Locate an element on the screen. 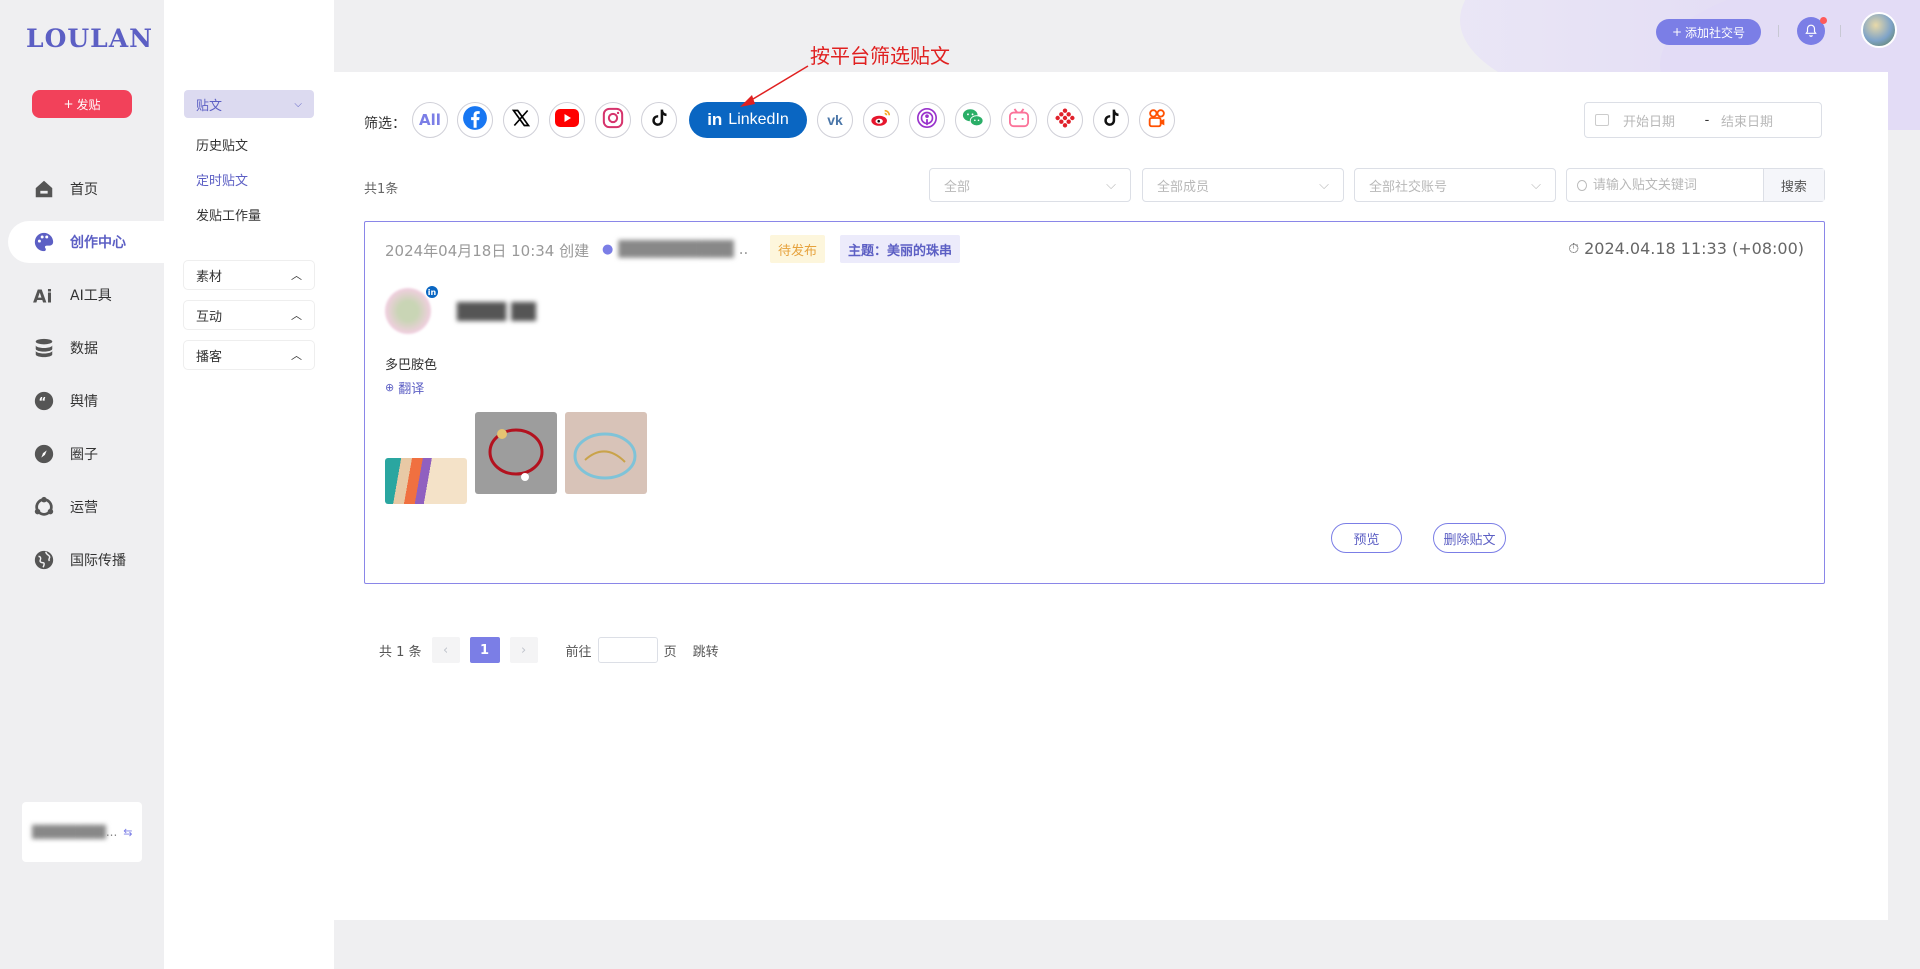 Image resolution: width=1920 pixels, height=969 pixels. search-button: 搜索 is located at coordinates (1793, 185).